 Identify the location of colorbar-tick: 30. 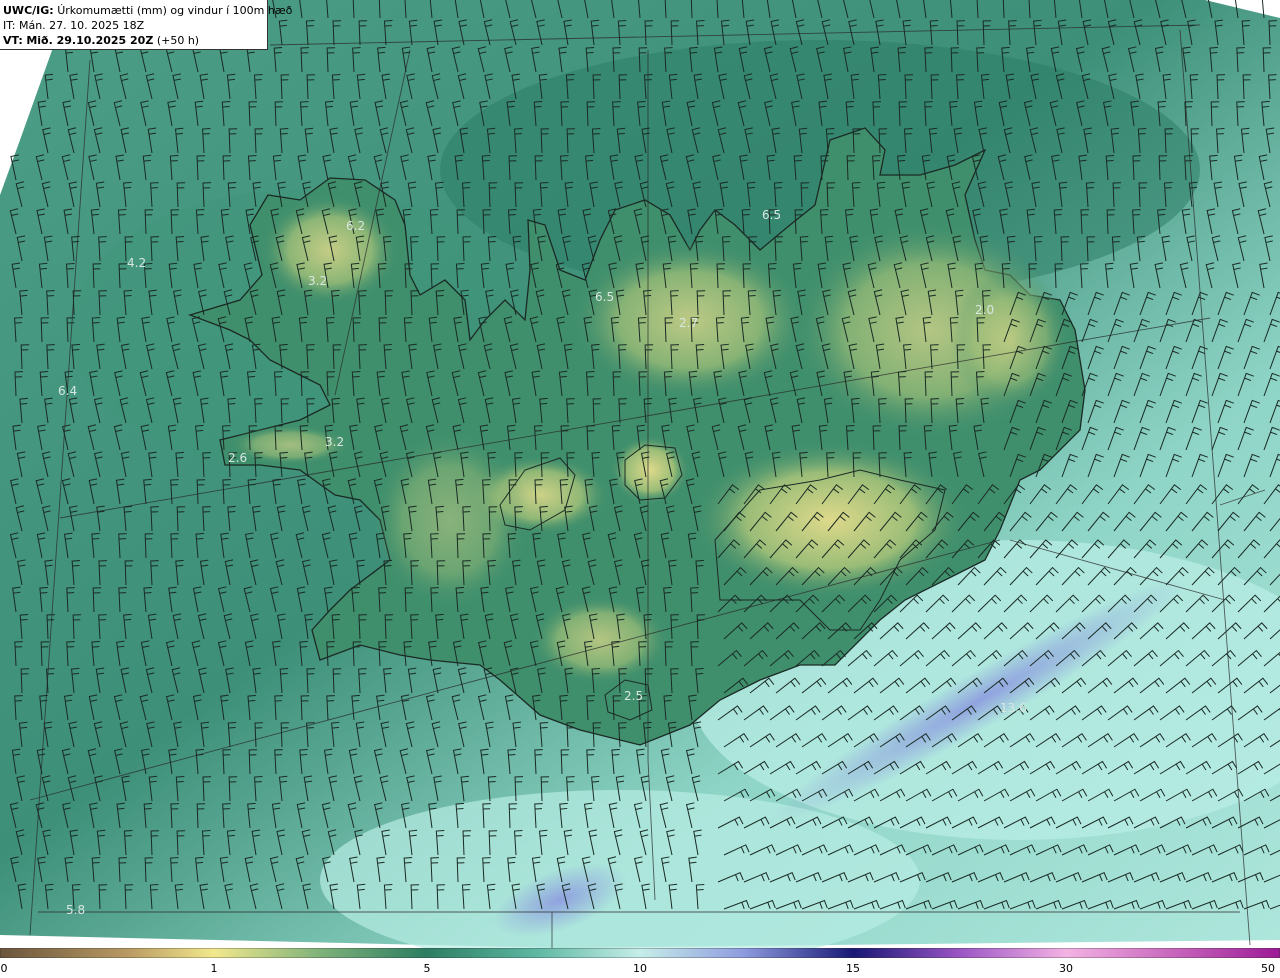
(1066, 968).